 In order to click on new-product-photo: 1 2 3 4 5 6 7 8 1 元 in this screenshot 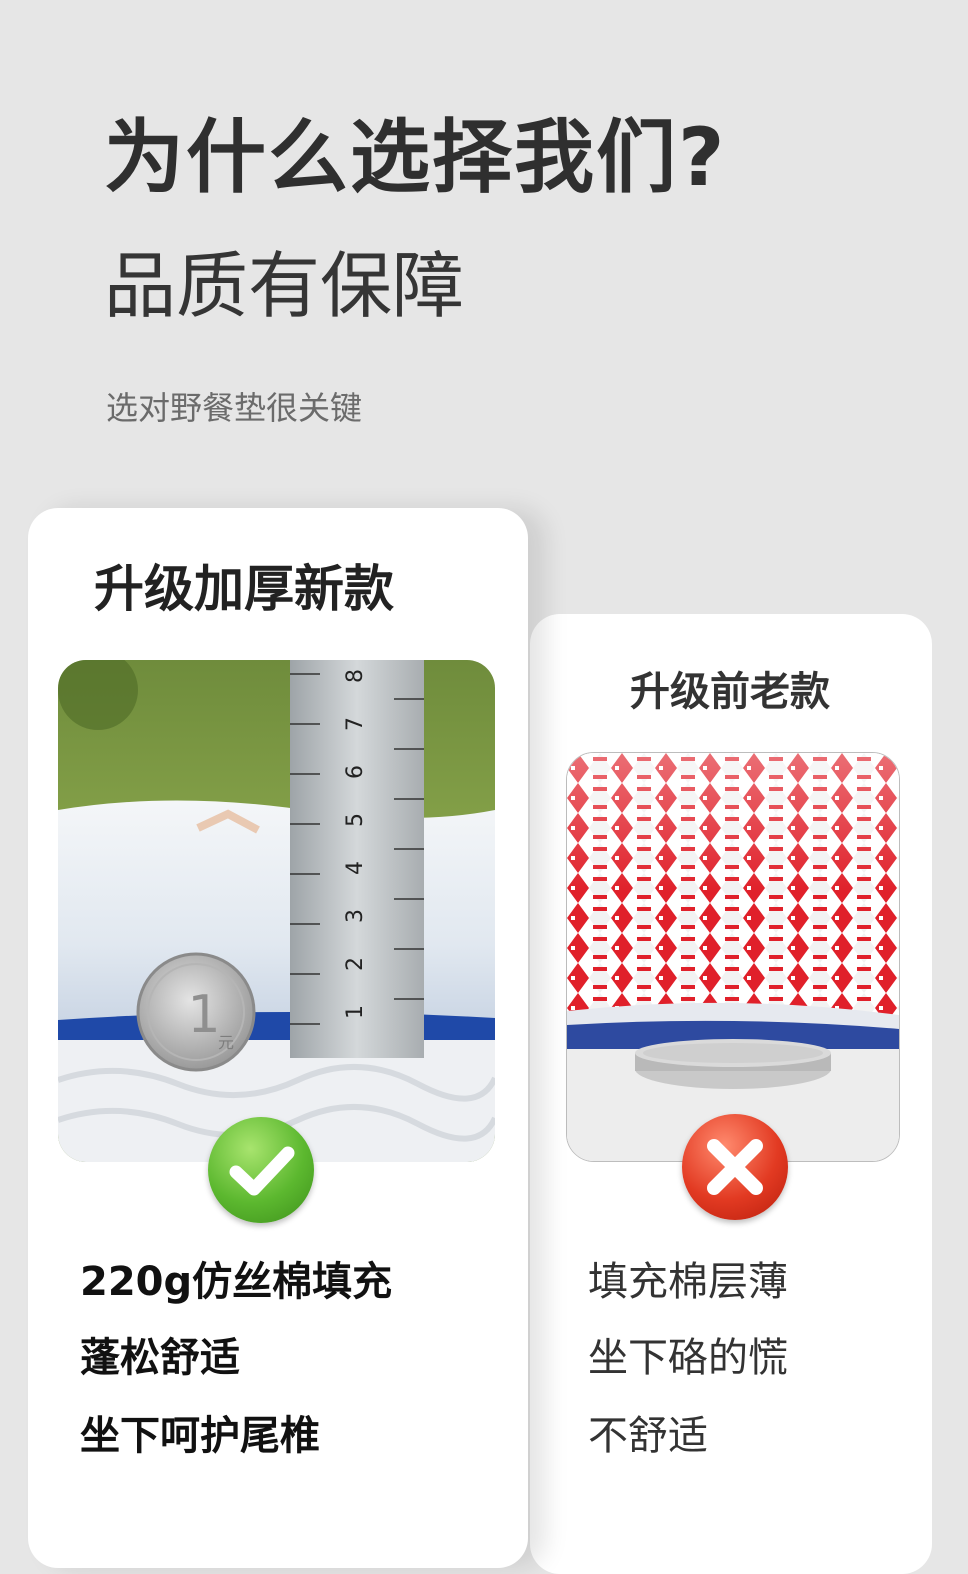, I will do `click(276, 911)`.